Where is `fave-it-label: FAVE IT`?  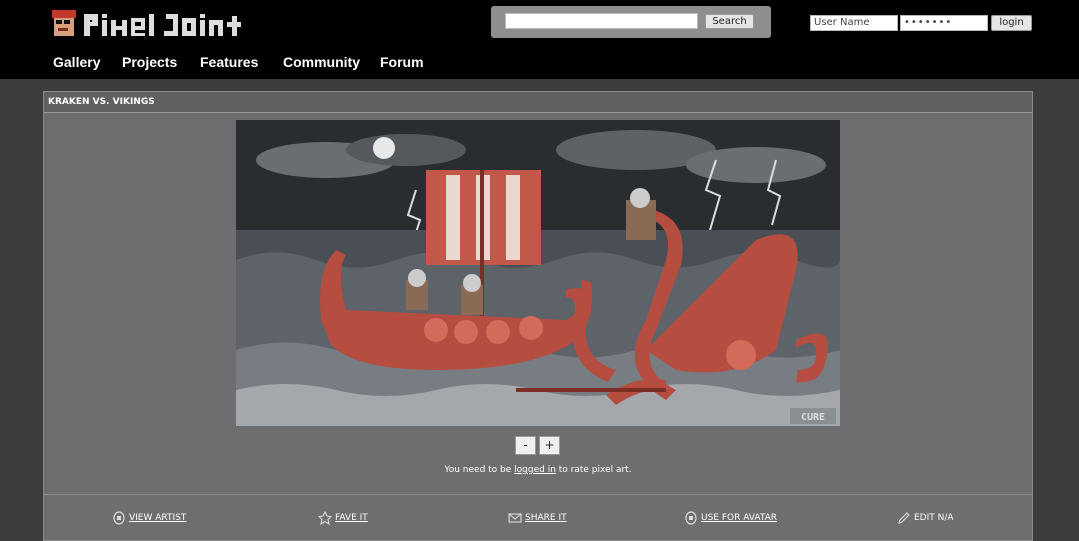 fave-it-label: FAVE IT is located at coordinates (351, 518).